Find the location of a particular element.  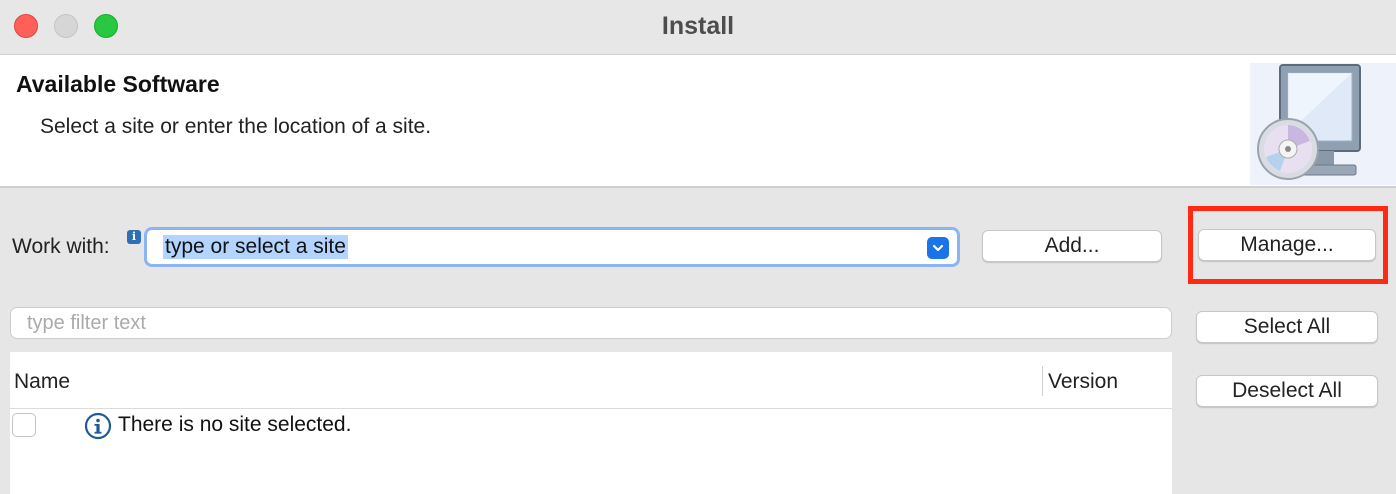

column-divider is located at coordinates (1042, 381).